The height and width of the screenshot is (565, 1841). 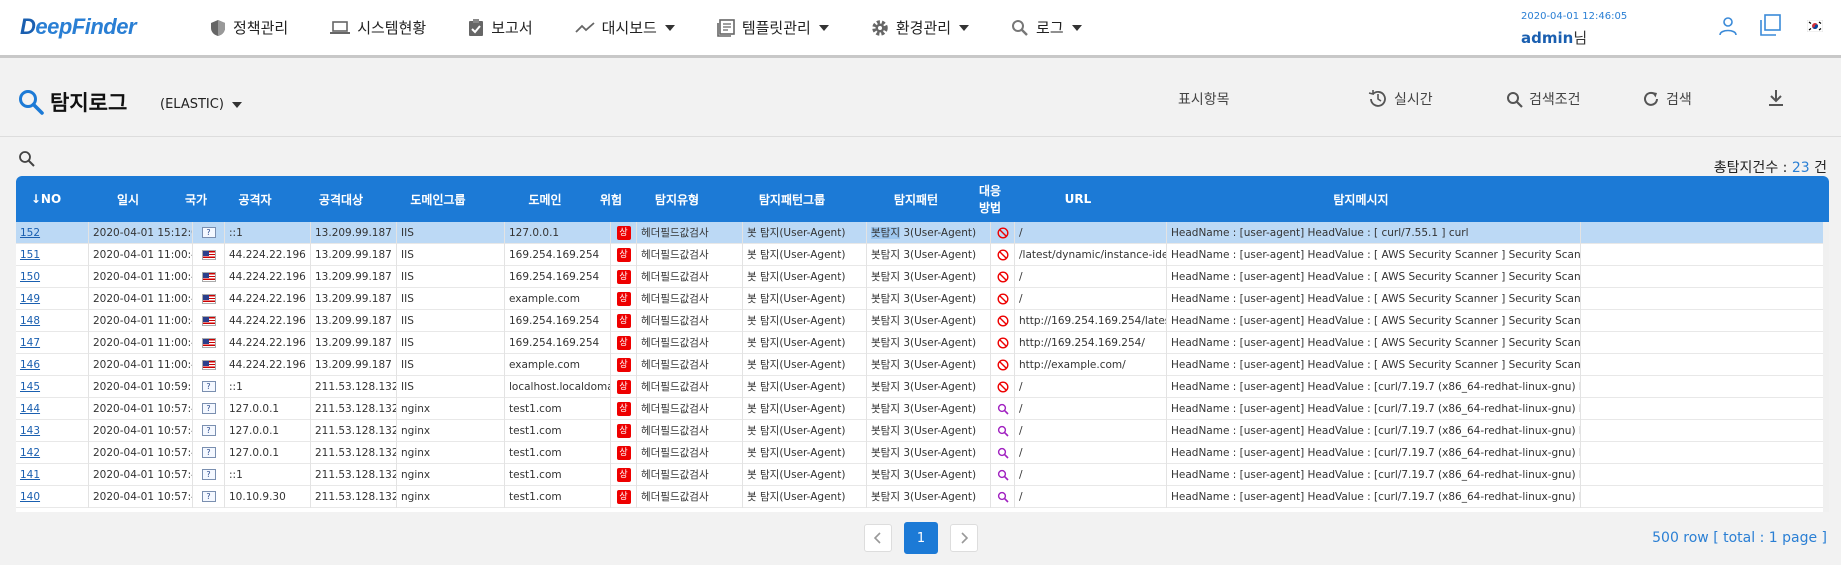 I want to click on nav-system-status: 시스템현황, so click(x=378, y=27).